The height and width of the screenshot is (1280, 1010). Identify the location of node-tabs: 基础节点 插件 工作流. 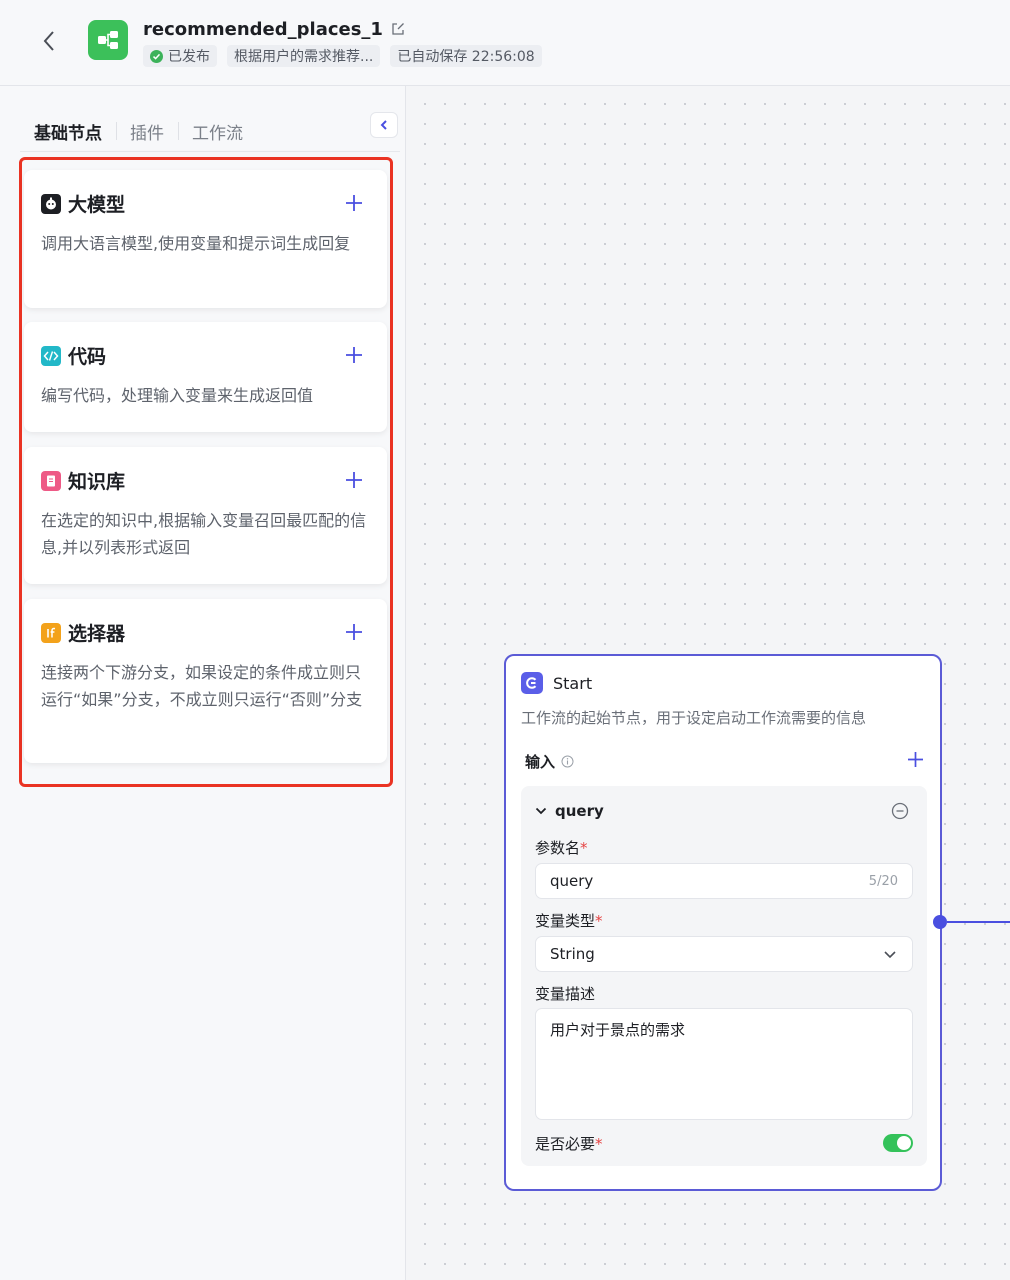
(210, 132).